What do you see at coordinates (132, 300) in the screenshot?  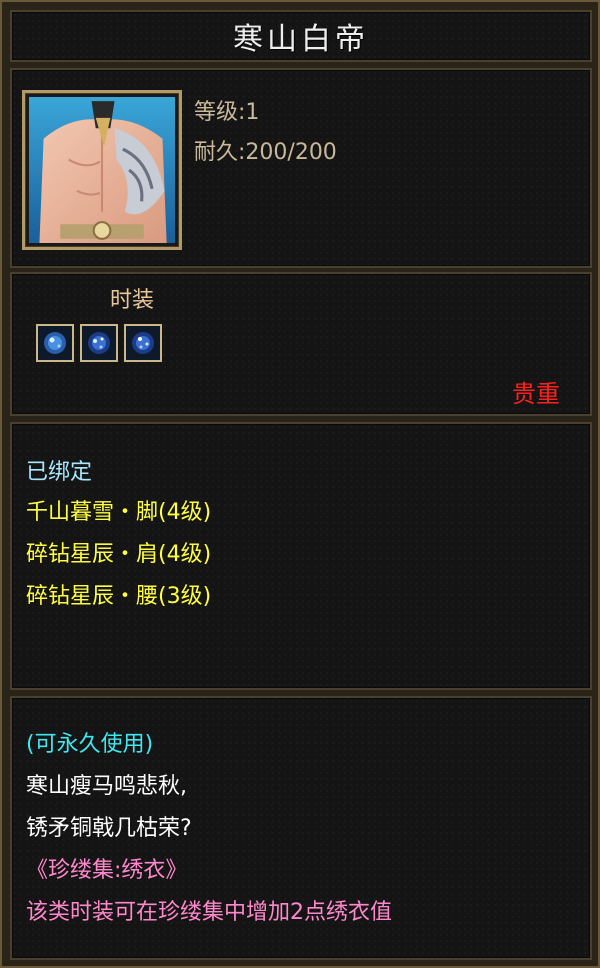 I see `item-type-label: 时装` at bounding box center [132, 300].